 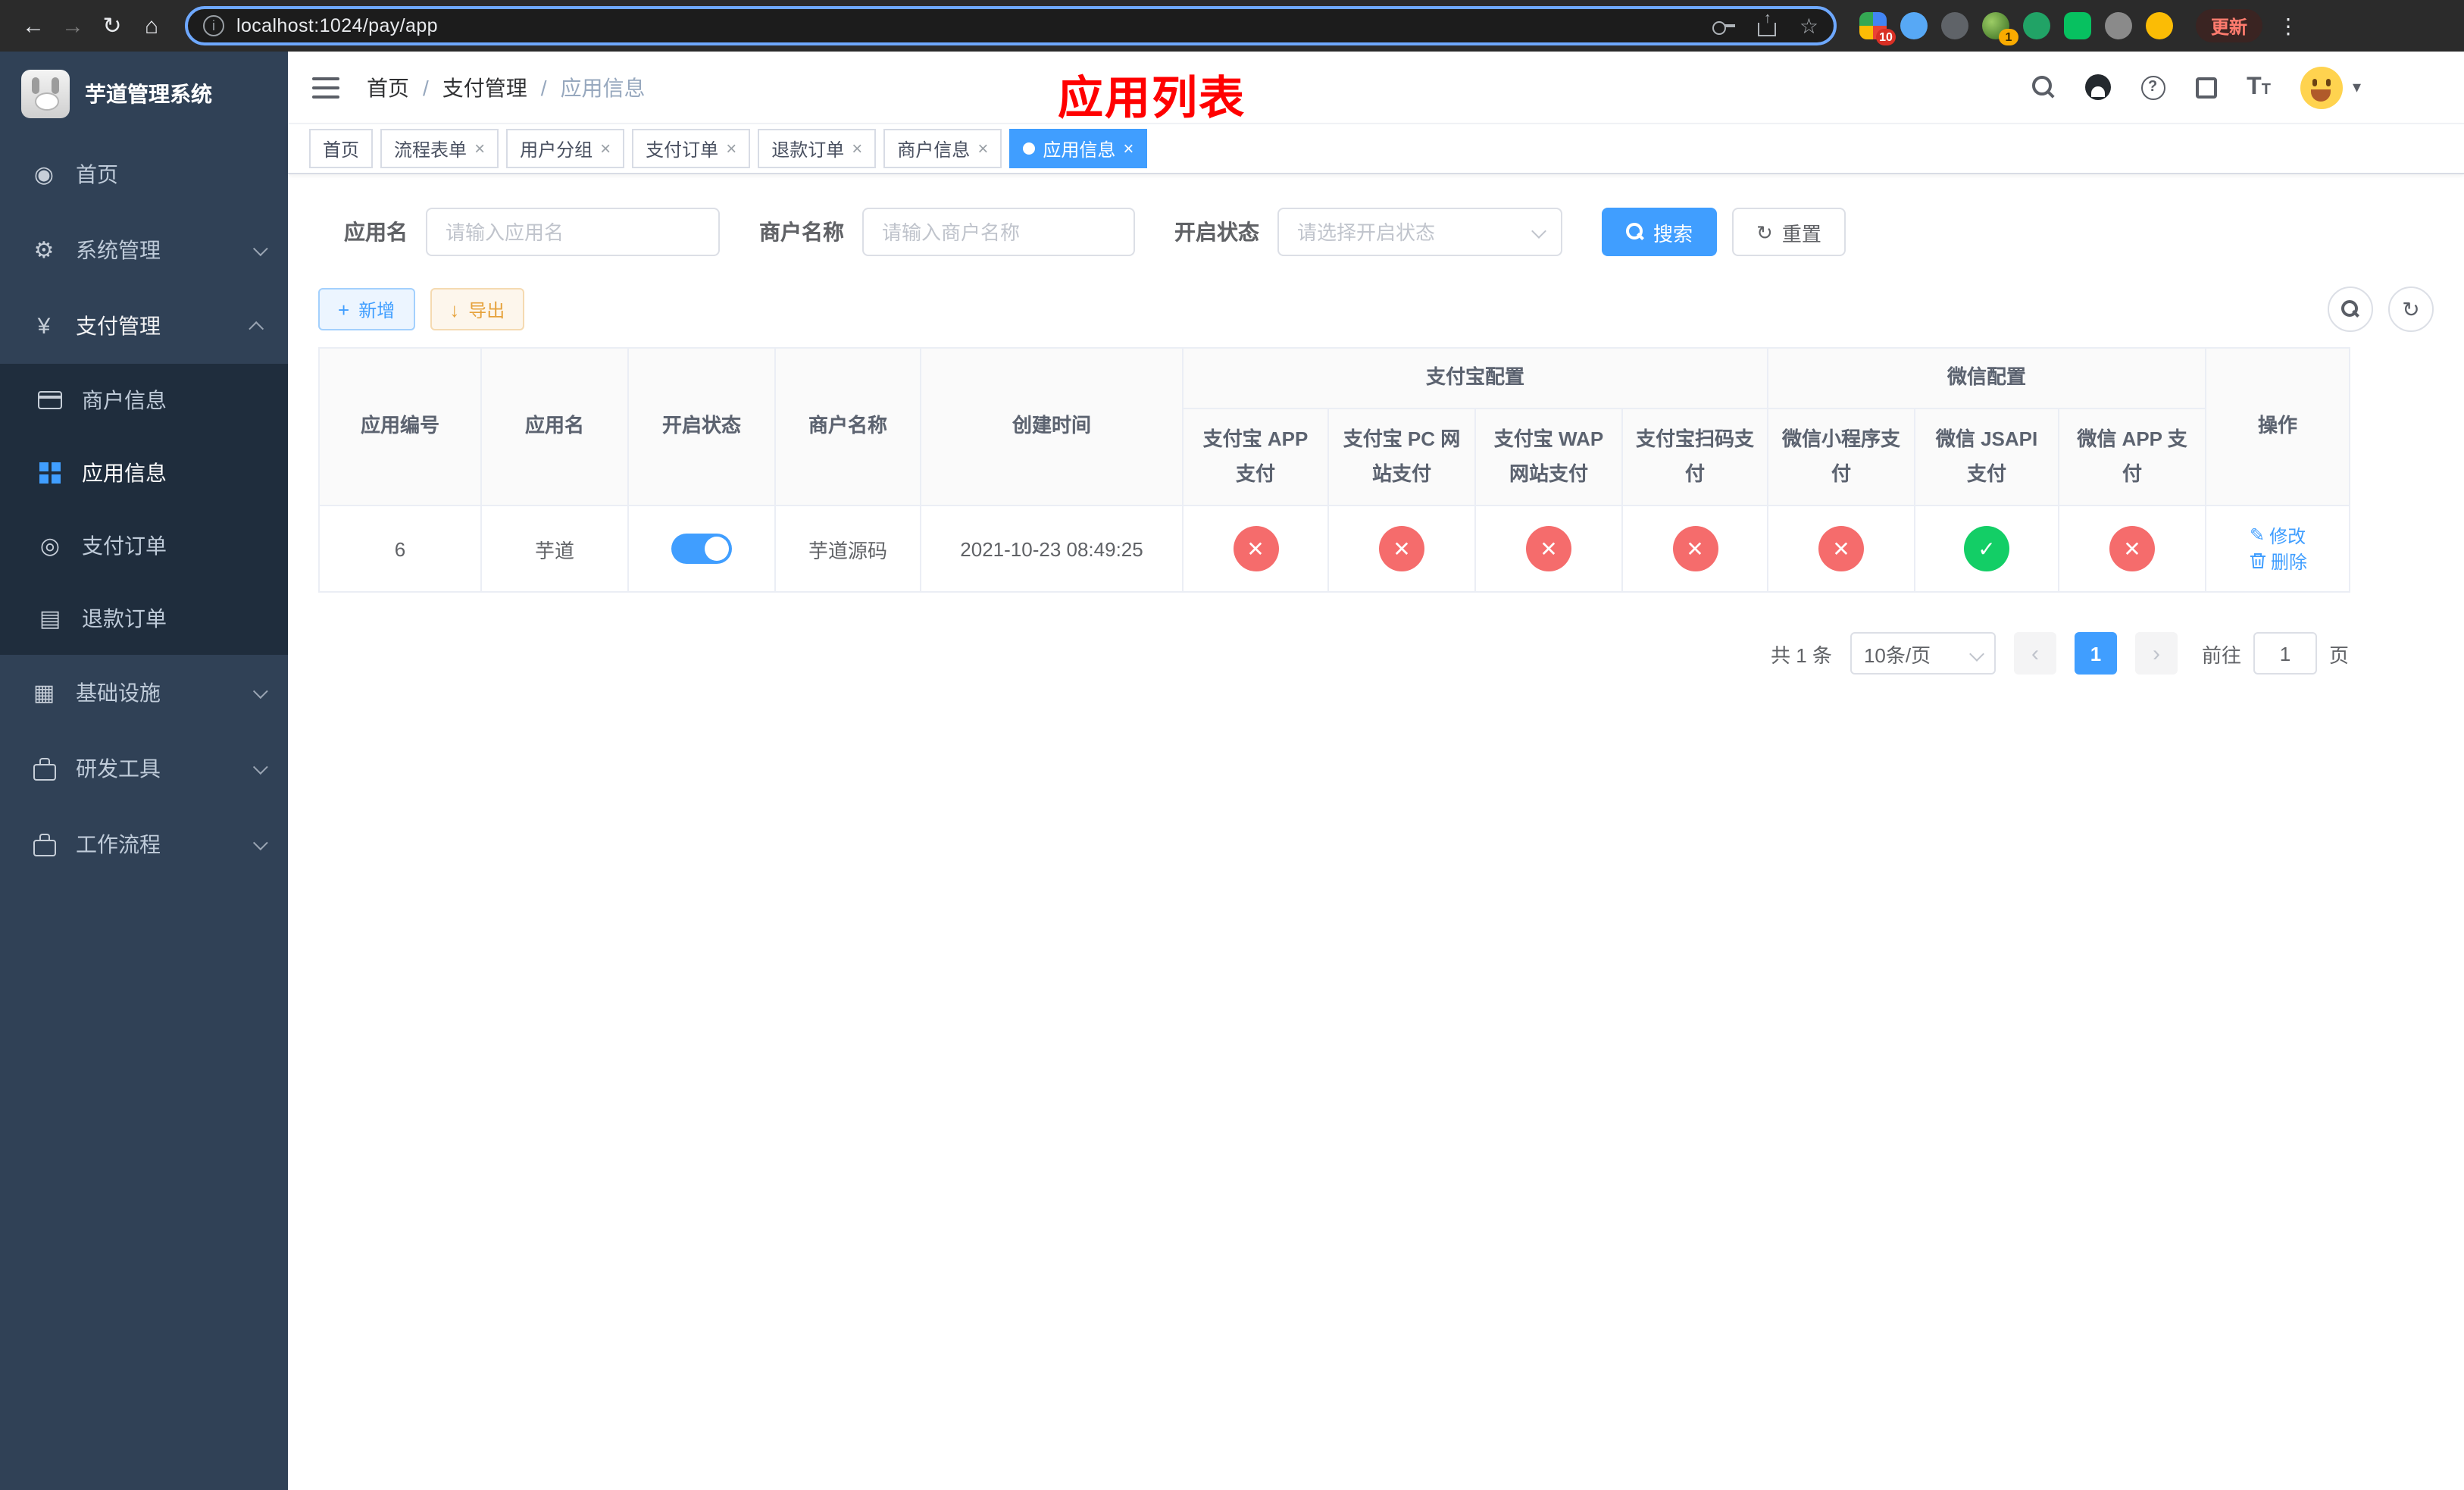 I want to click on password-key-icon, so click(x=1724, y=27).